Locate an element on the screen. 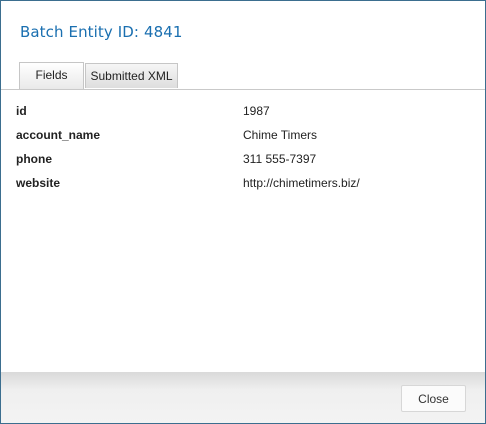 Image resolution: width=486 pixels, height=424 pixels. dialog-title: Batch Entity ID: 4841 is located at coordinates (101, 32).